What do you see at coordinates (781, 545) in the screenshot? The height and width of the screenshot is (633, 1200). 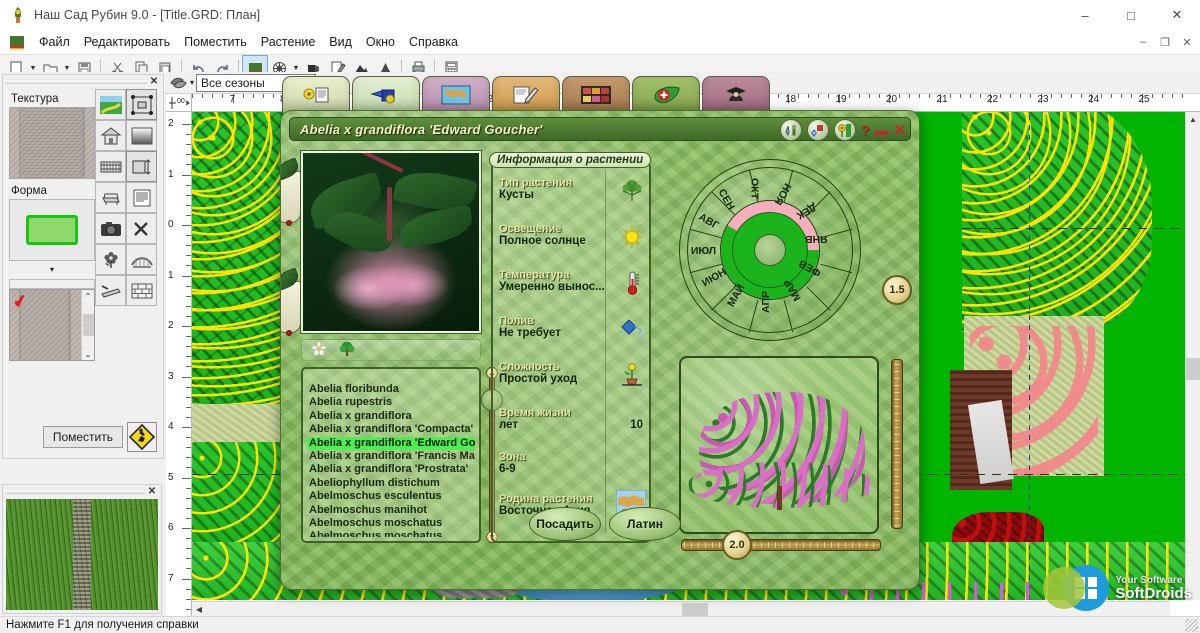 I see `width-slider` at bounding box center [781, 545].